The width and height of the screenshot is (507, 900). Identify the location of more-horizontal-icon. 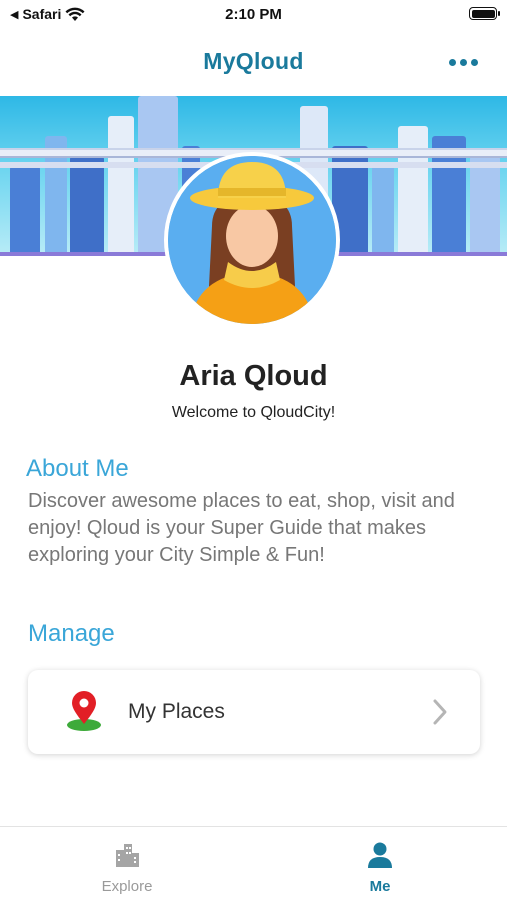
(452, 62).